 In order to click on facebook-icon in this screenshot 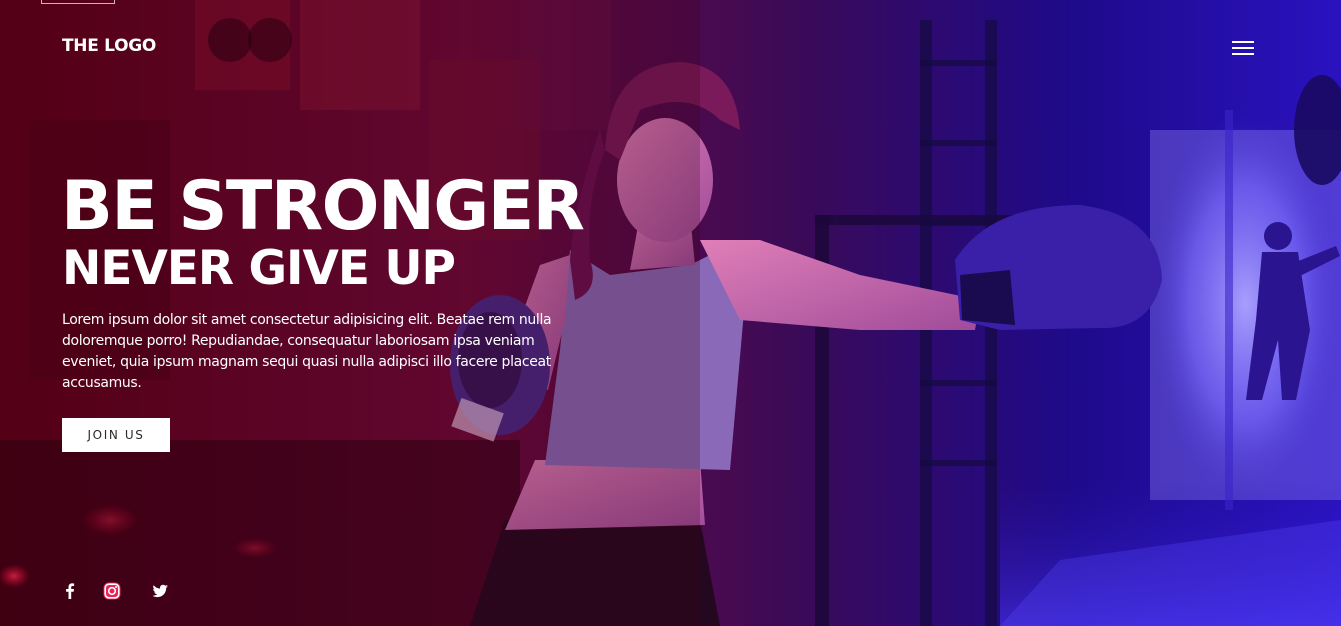, I will do `click(70, 591)`.